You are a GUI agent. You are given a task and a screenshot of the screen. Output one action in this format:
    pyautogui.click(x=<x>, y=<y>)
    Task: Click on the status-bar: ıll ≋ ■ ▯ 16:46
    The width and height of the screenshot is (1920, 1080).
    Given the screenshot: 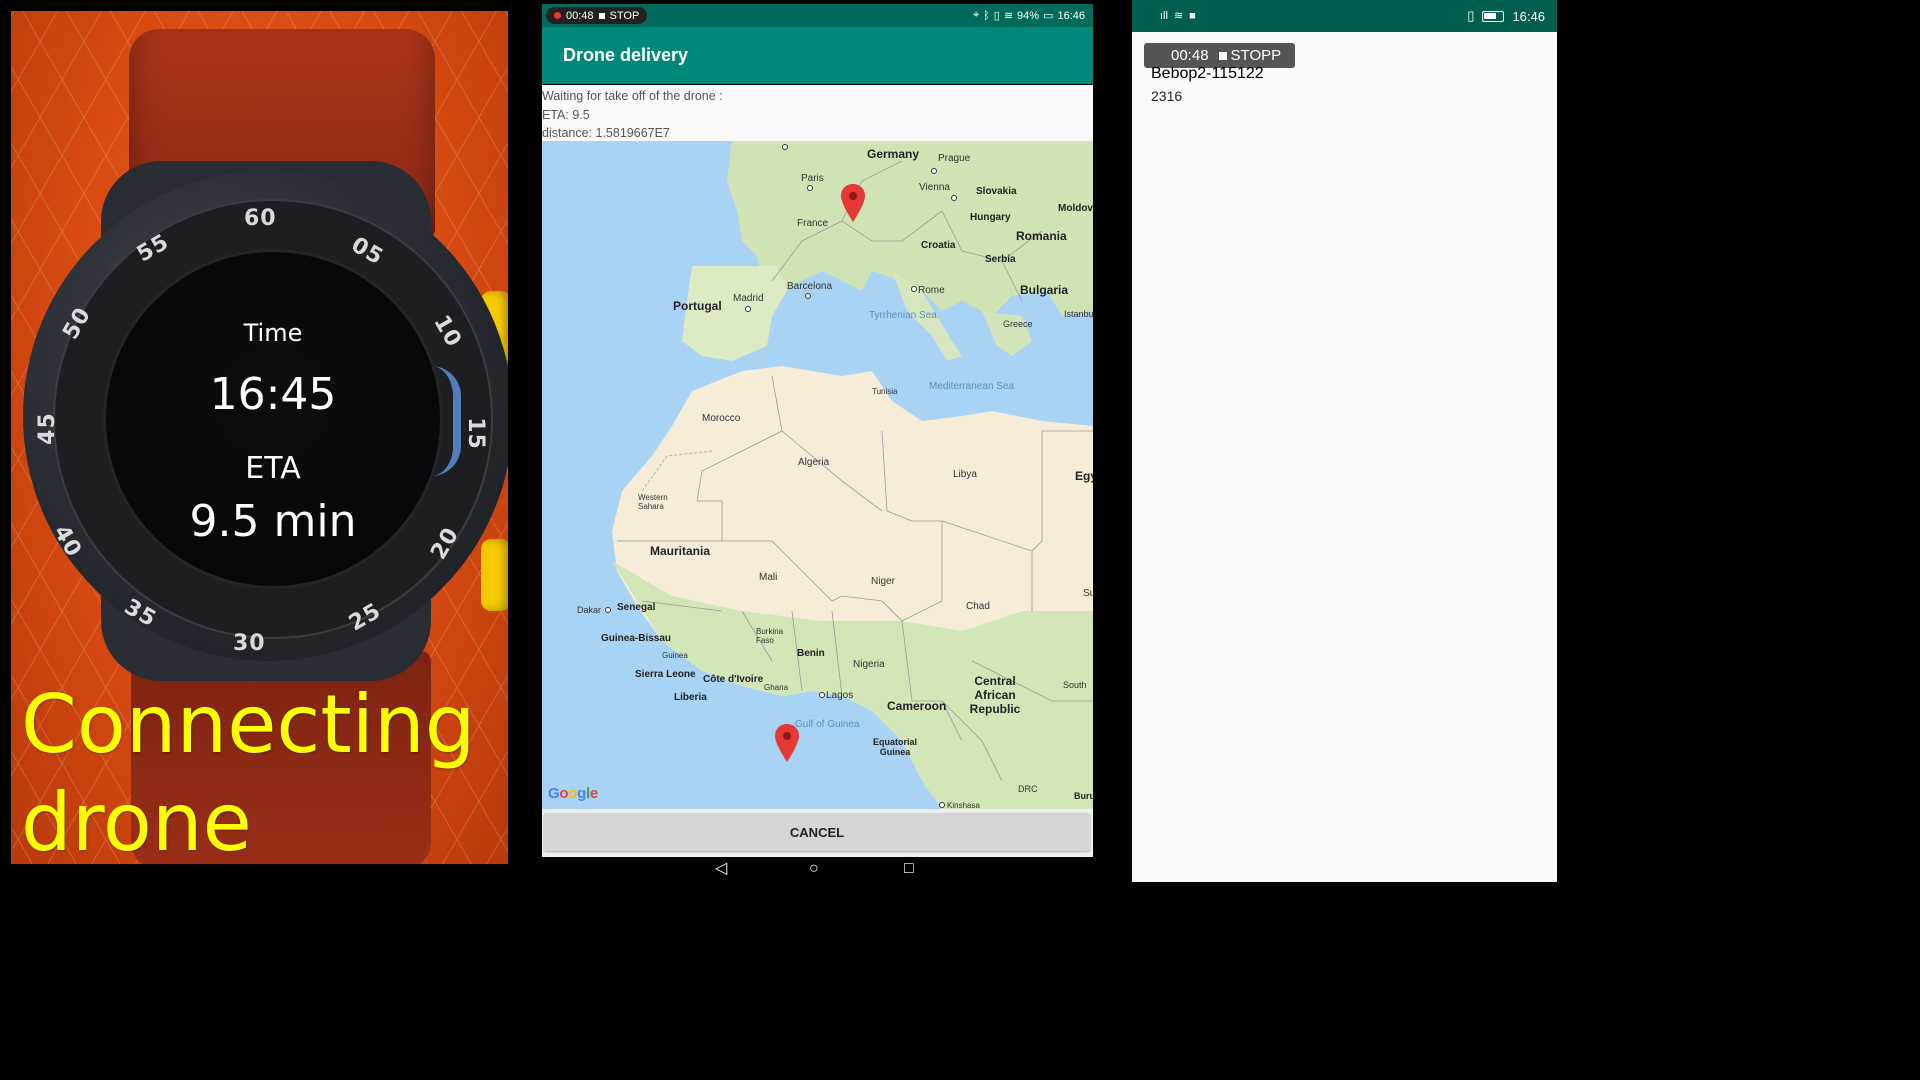 What is the action you would take?
    pyautogui.click(x=1344, y=16)
    